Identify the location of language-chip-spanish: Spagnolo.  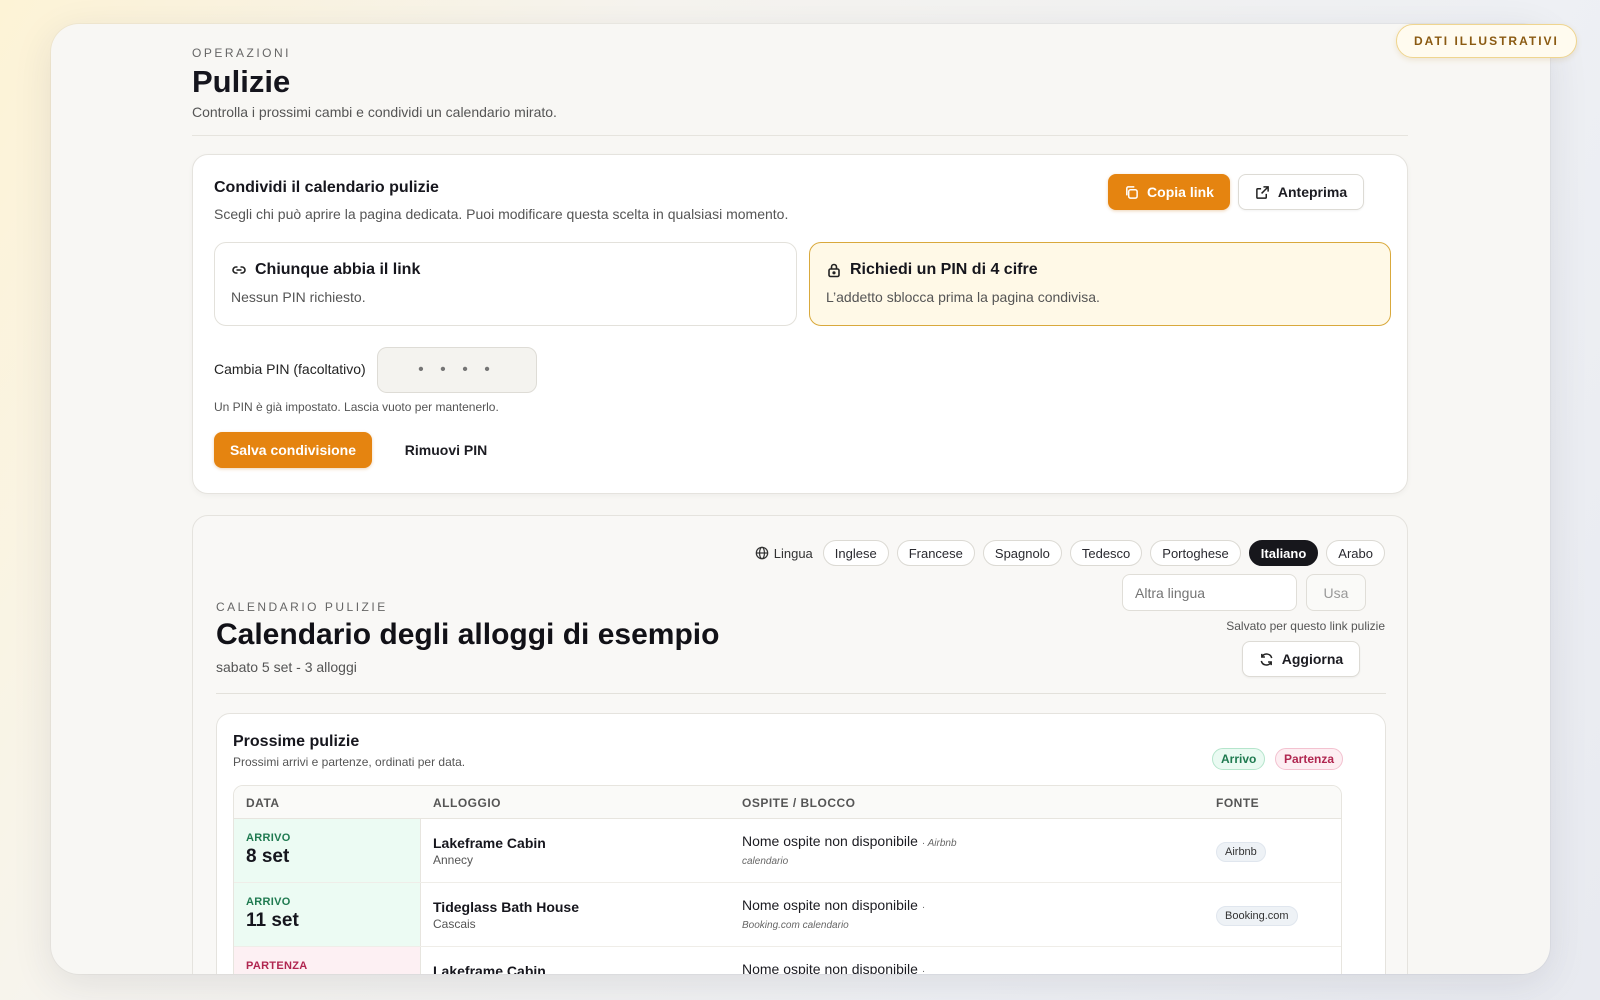
(1022, 553).